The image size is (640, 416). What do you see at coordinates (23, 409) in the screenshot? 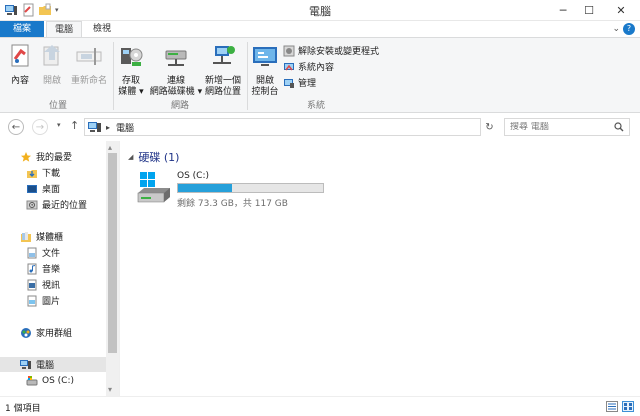
I see `item-count: 1 個項目` at bounding box center [23, 409].